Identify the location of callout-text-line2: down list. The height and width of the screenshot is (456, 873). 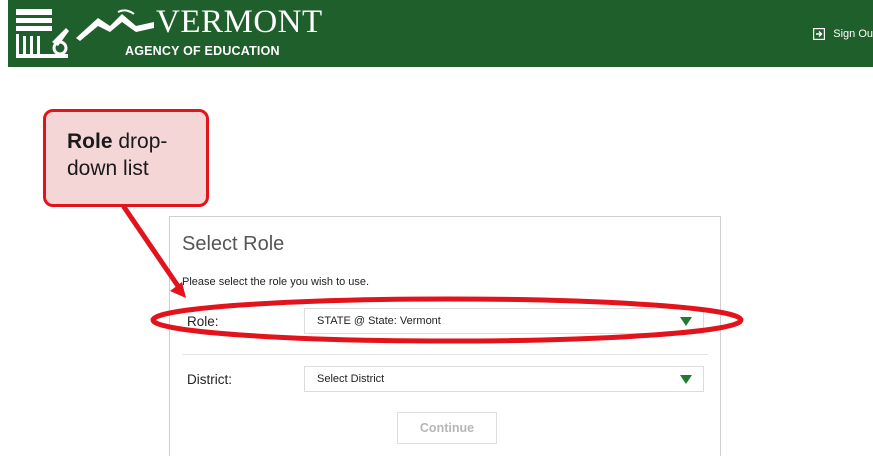
(108, 168).